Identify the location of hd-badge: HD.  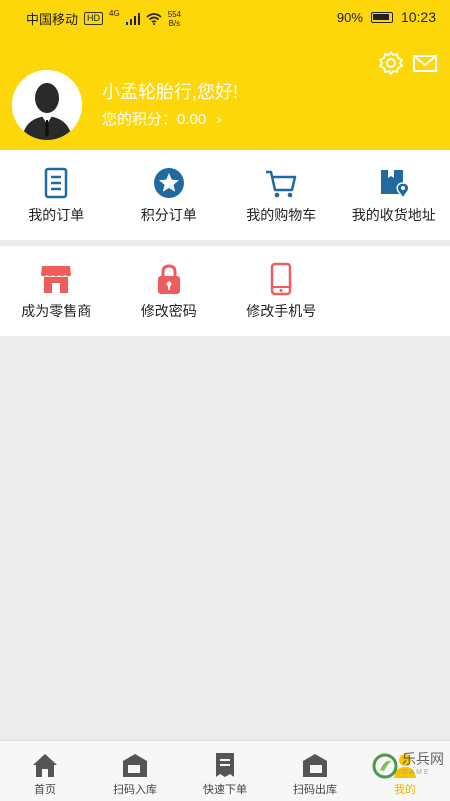
(93, 18).